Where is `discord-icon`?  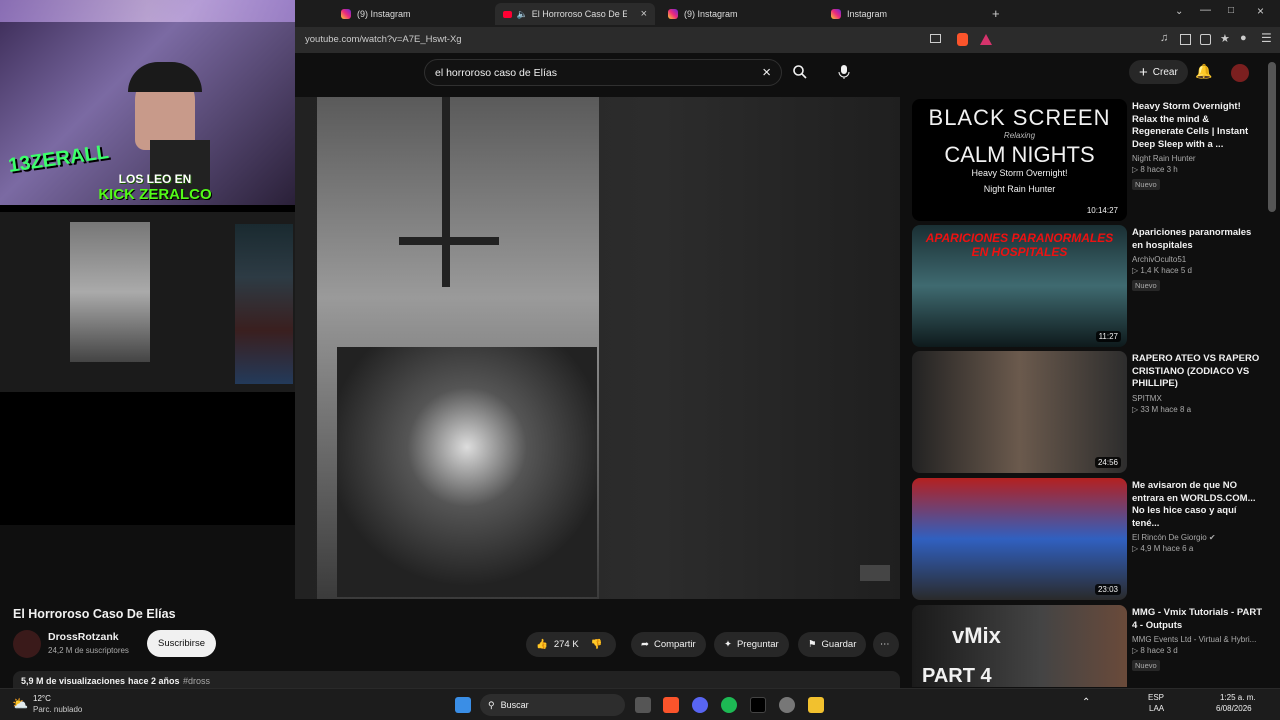
discord-icon is located at coordinates (700, 705).